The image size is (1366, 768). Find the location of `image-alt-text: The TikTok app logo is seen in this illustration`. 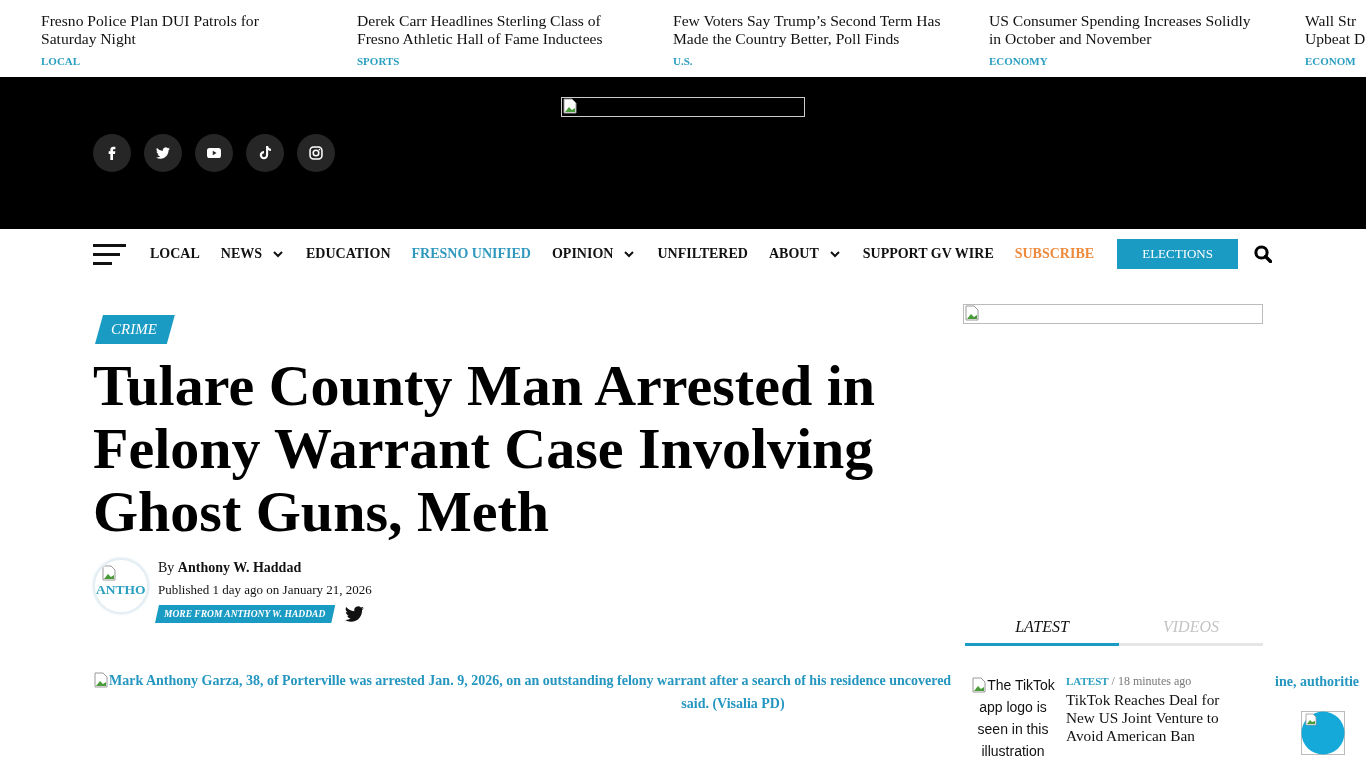

image-alt-text: The TikTok app logo is seen in this illustration is located at coordinates (1013, 718).